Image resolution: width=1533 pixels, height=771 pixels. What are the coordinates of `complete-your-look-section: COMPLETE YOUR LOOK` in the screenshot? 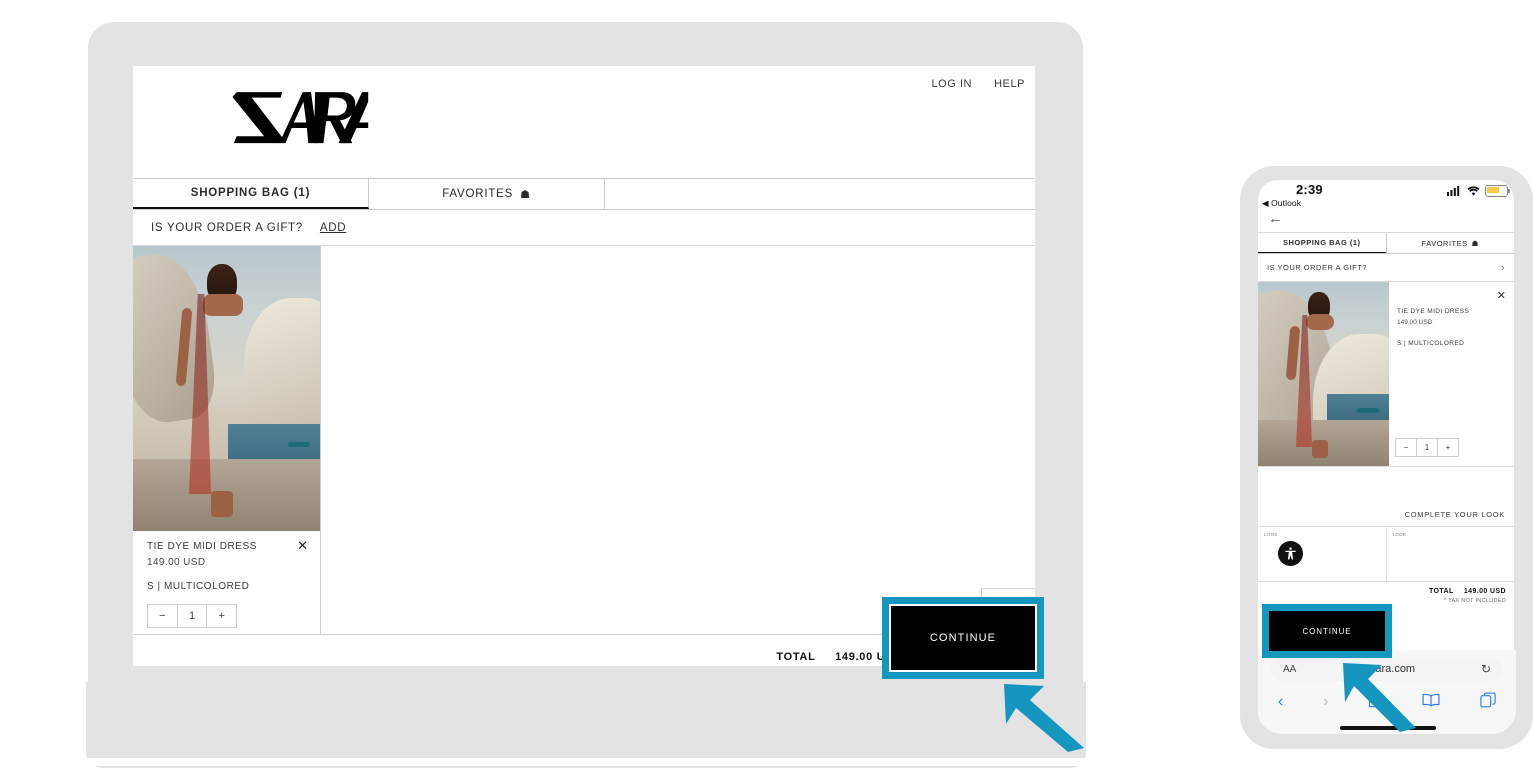 It's located at (1386, 497).